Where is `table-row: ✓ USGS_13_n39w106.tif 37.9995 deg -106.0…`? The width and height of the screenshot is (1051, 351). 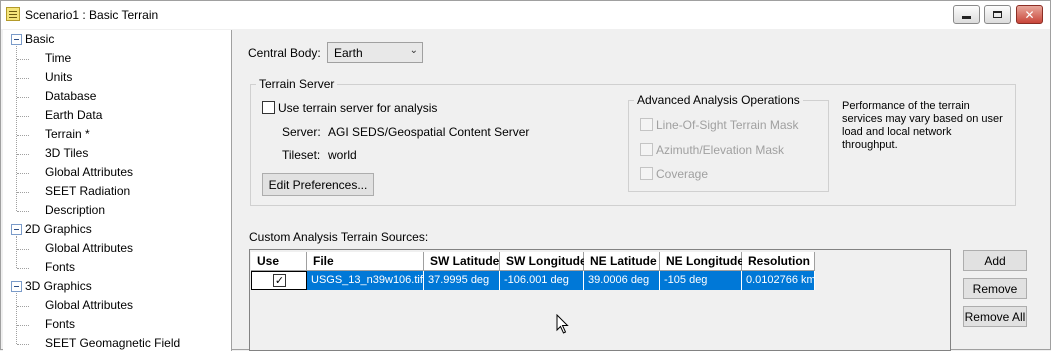 table-row: ✓ USGS_13_n39w106.tif 37.9995 deg -106.0… is located at coordinates (533, 280).